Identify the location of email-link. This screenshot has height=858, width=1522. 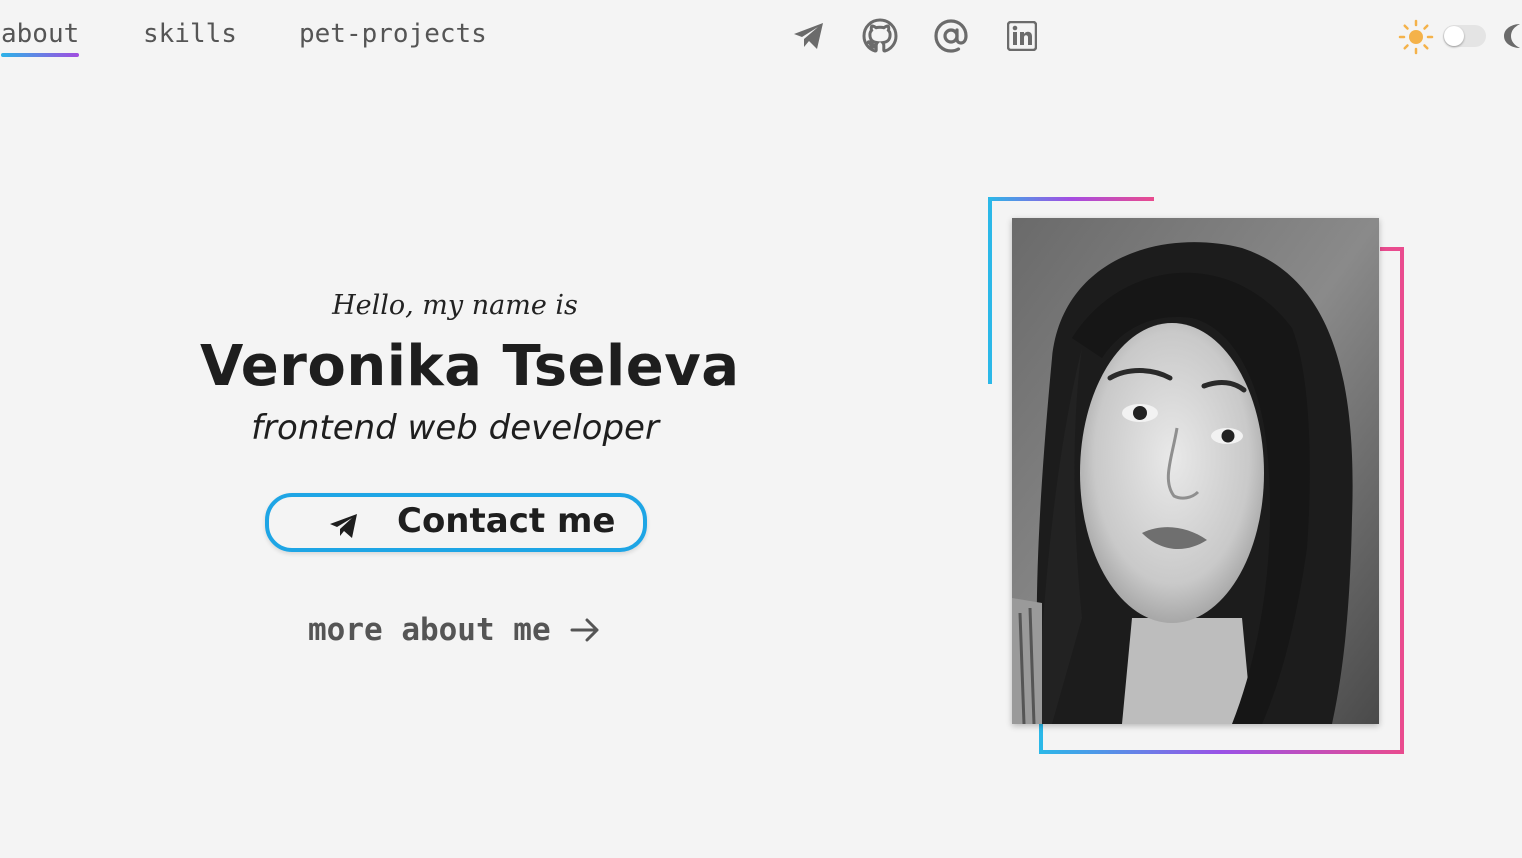
(951, 36).